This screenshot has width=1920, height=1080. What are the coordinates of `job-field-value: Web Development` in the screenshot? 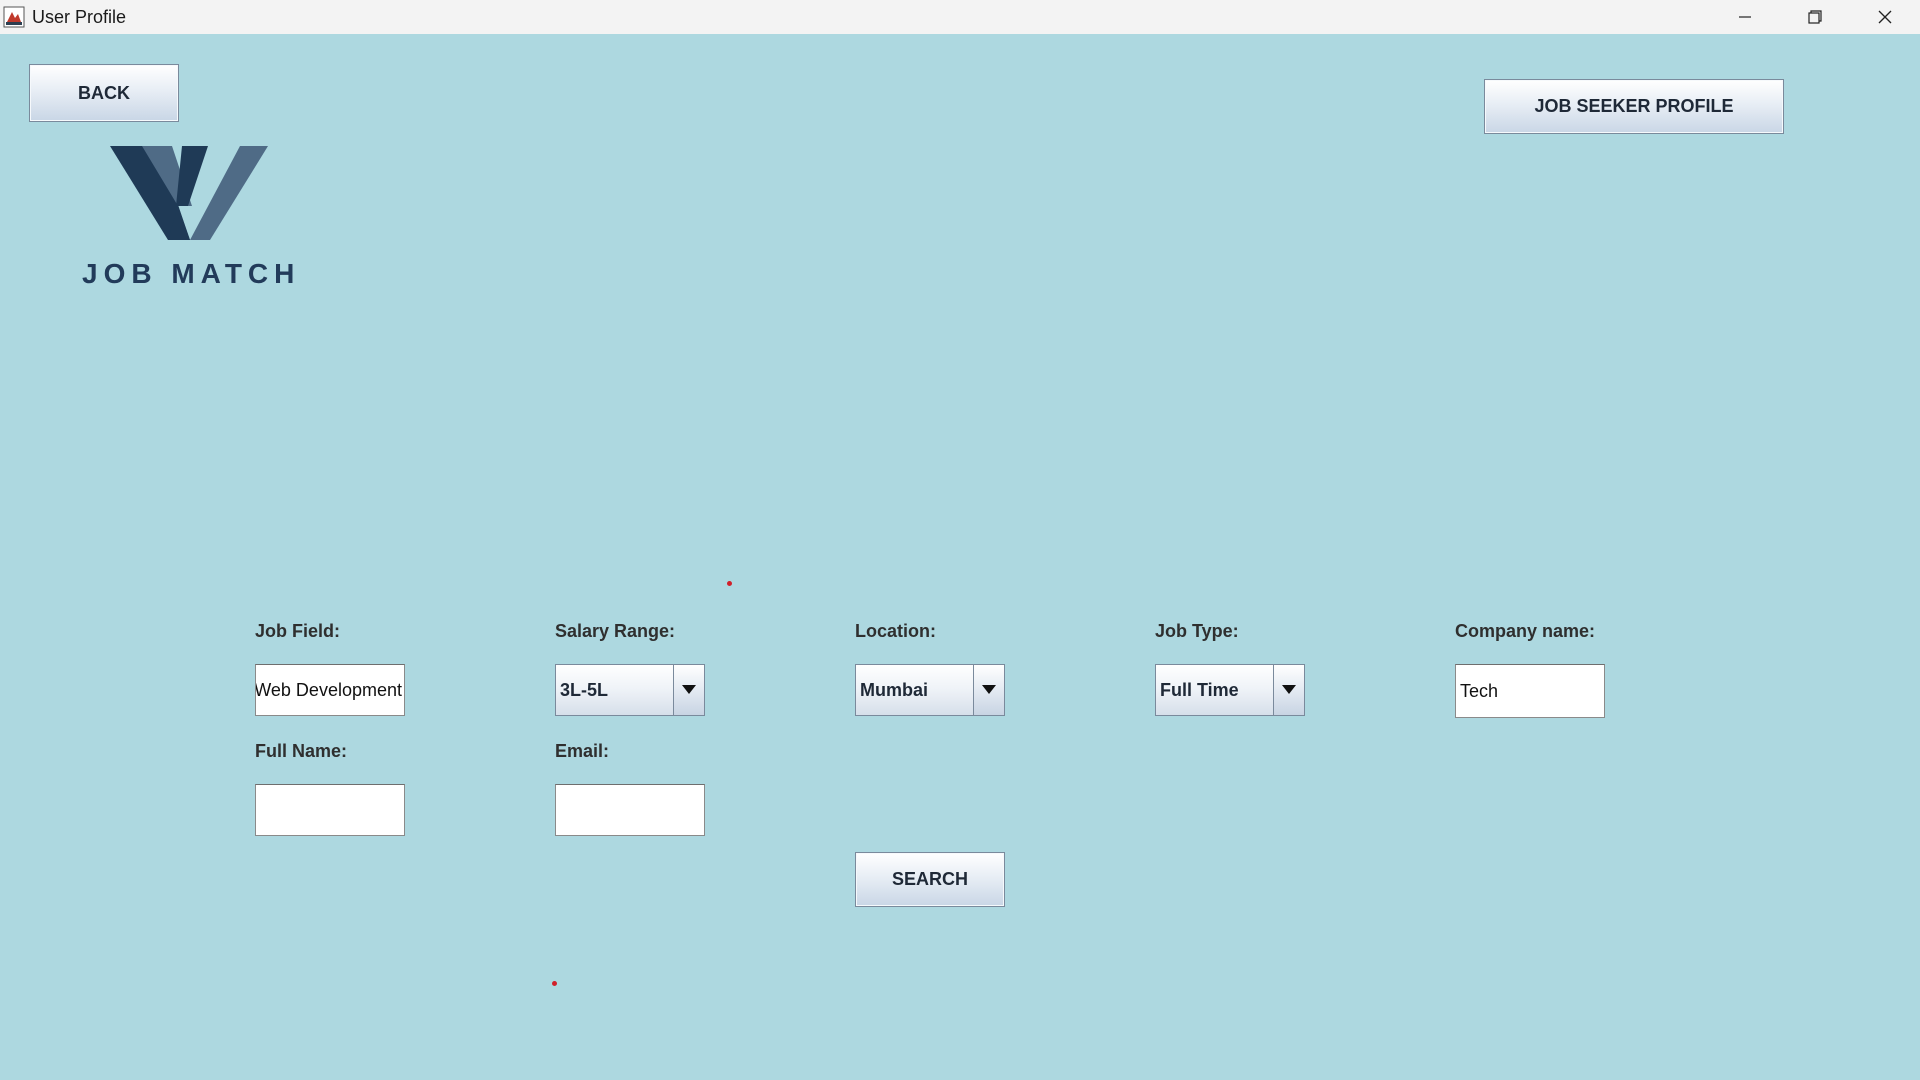 It's located at (328, 689).